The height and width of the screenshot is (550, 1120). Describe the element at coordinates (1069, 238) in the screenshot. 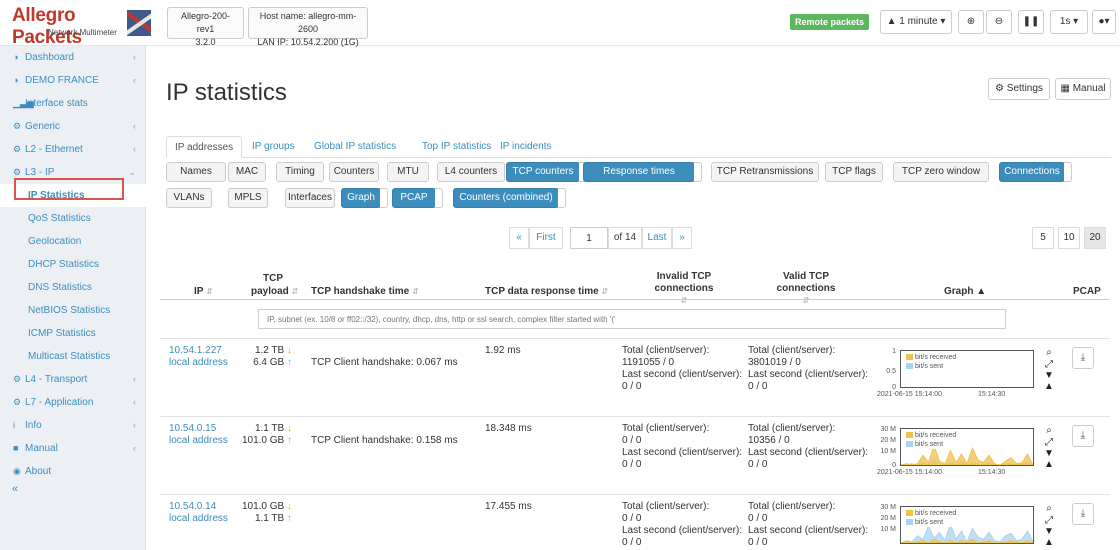

I see `page-size-10: 10` at that location.